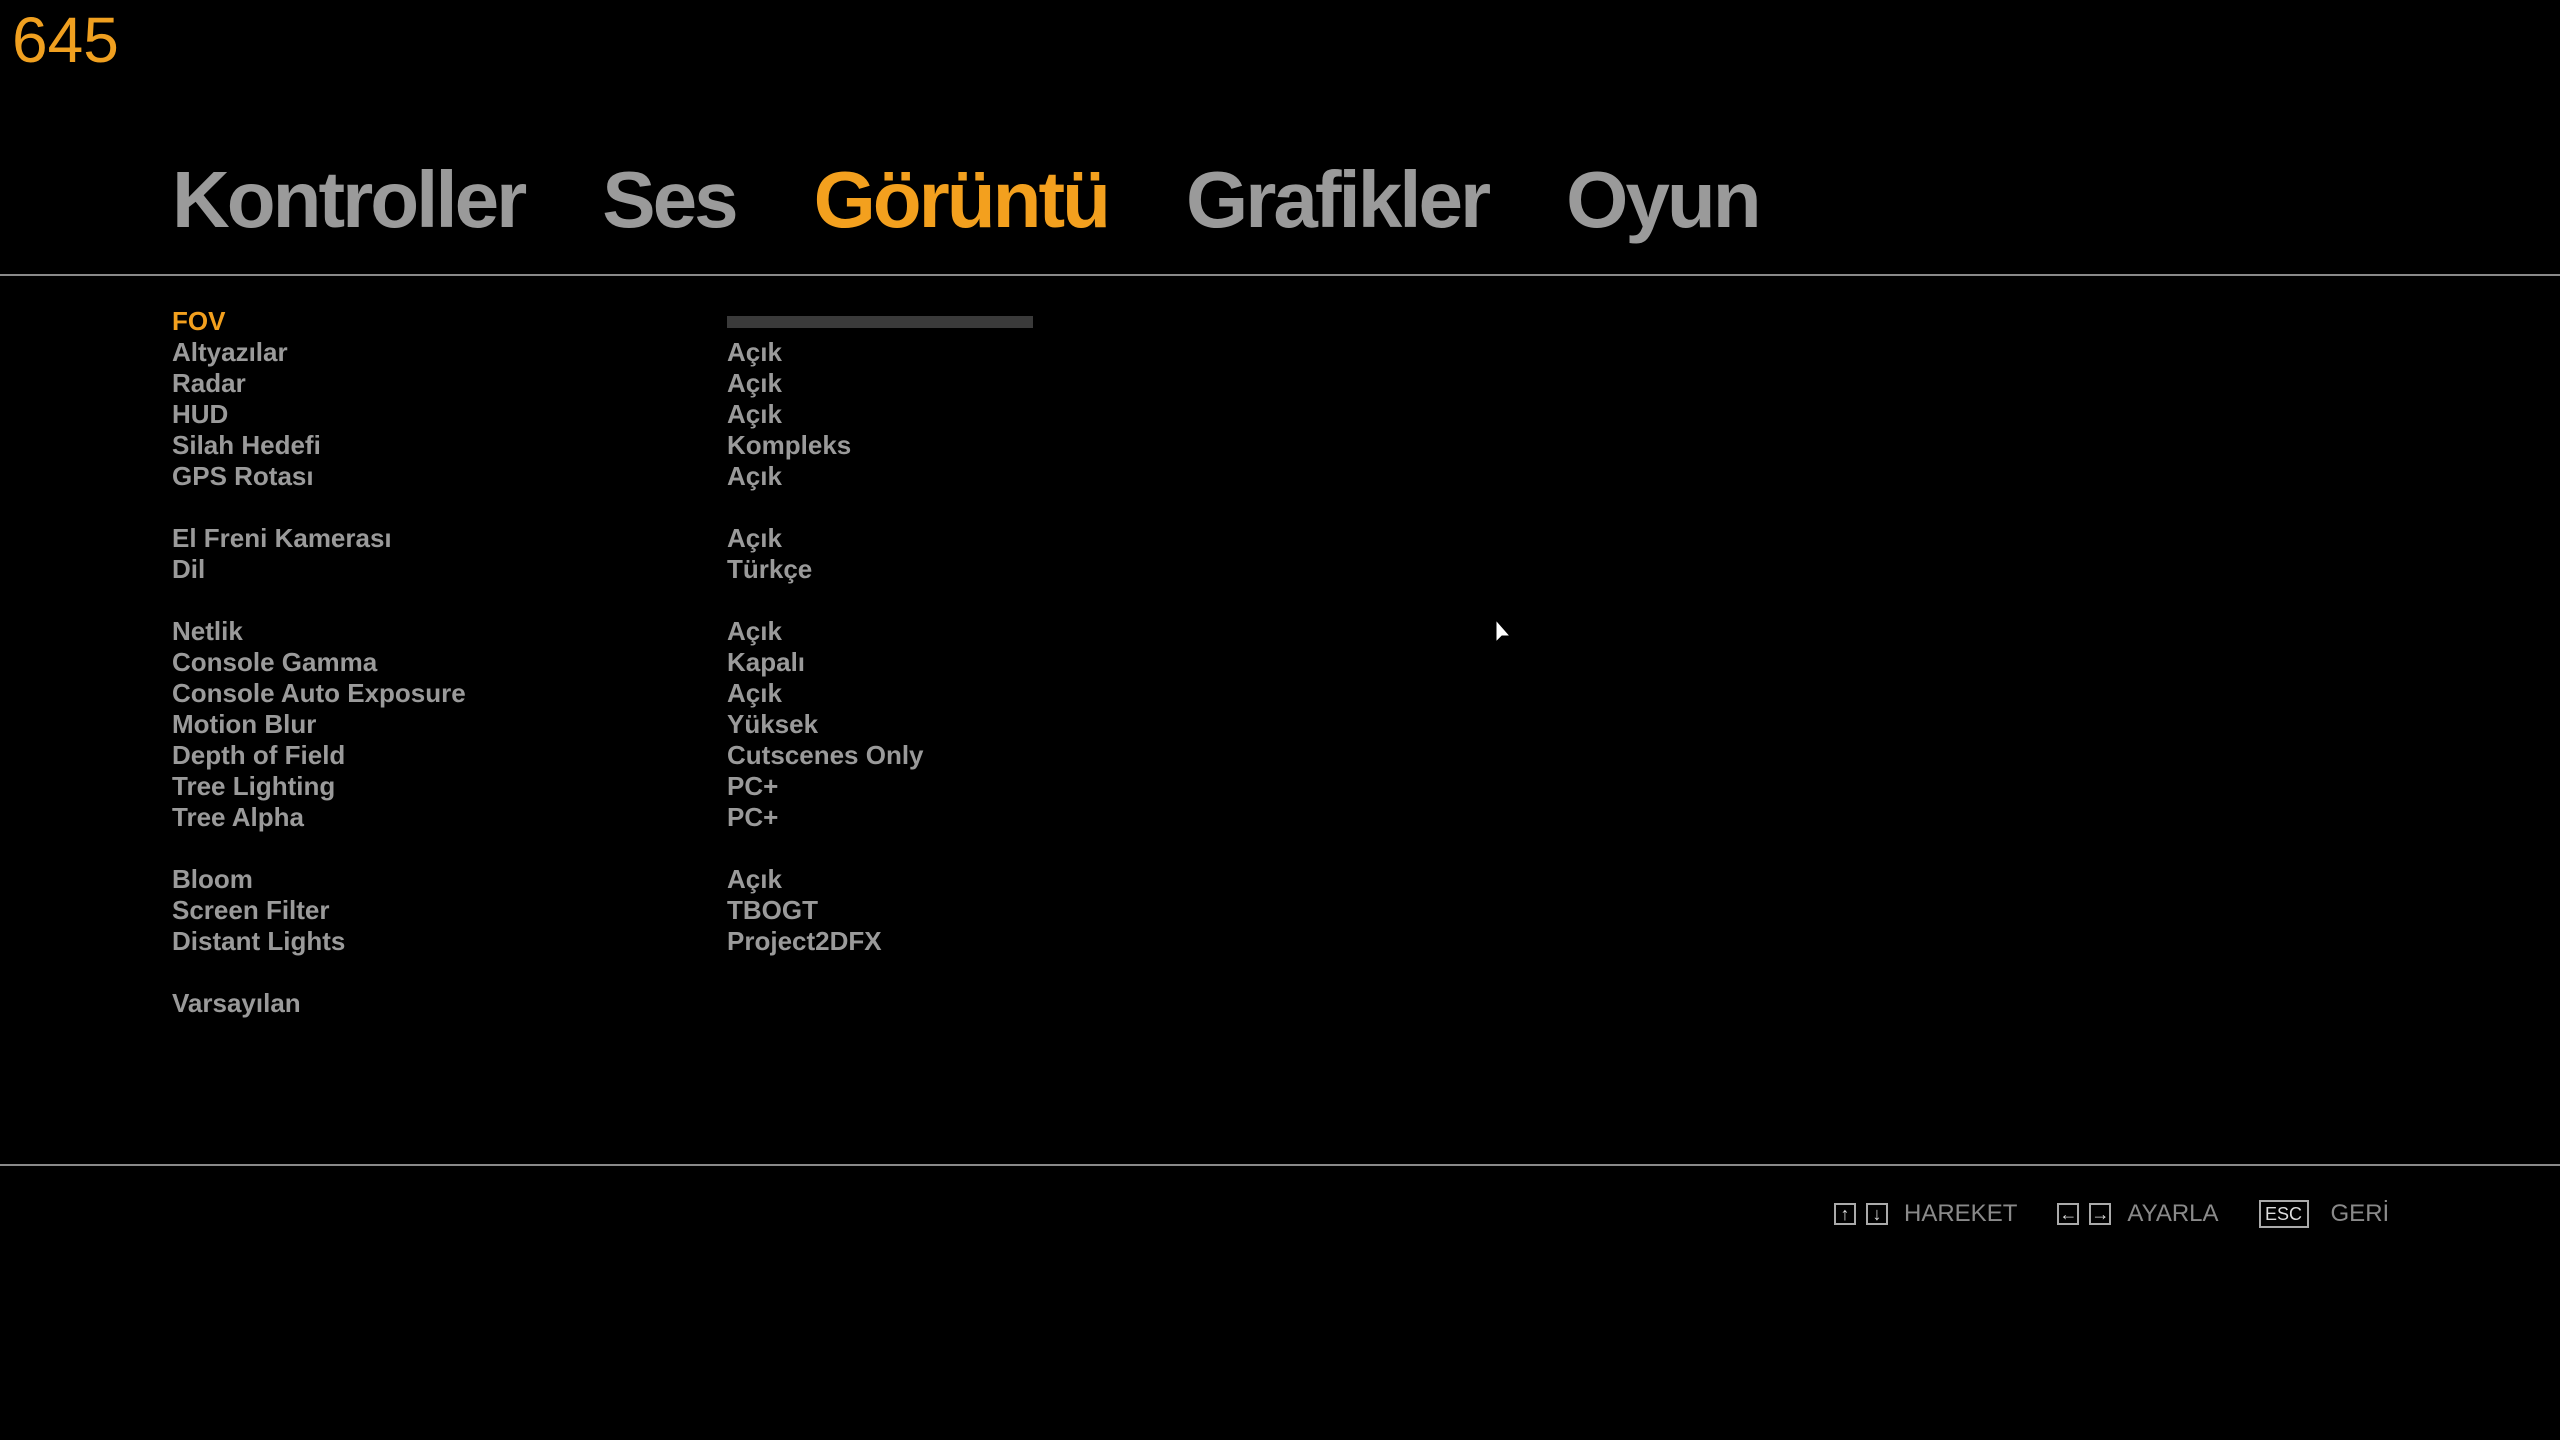 The image size is (2560, 1440). Describe the element at coordinates (1338, 200) in the screenshot. I see `tab-grafikler: Grafikler` at that location.